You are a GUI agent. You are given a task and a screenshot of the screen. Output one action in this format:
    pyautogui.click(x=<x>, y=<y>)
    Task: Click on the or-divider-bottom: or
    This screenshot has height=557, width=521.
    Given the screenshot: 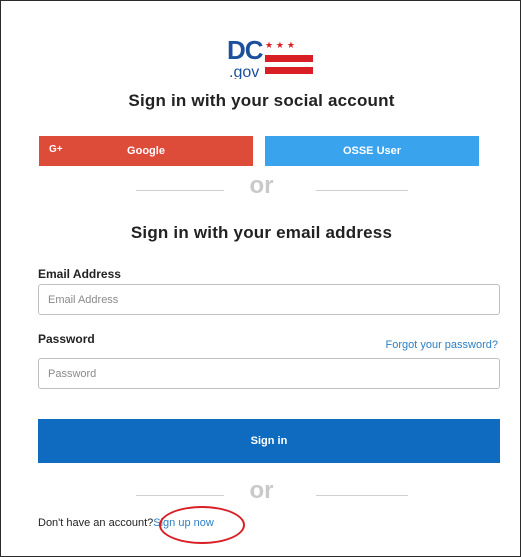 What is the action you would take?
    pyautogui.click(x=261, y=492)
    